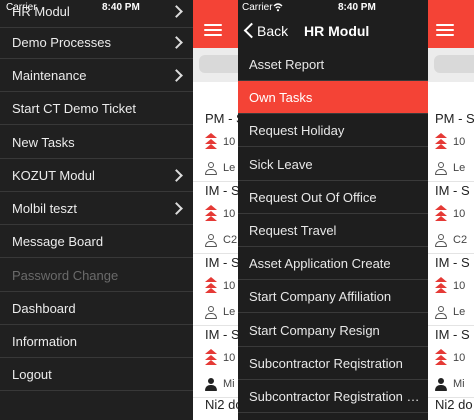 The height and width of the screenshot is (420, 474). What do you see at coordinates (45, 208) in the screenshot?
I see `side-menu-item-label: Molbil teszt` at bounding box center [45, 208].